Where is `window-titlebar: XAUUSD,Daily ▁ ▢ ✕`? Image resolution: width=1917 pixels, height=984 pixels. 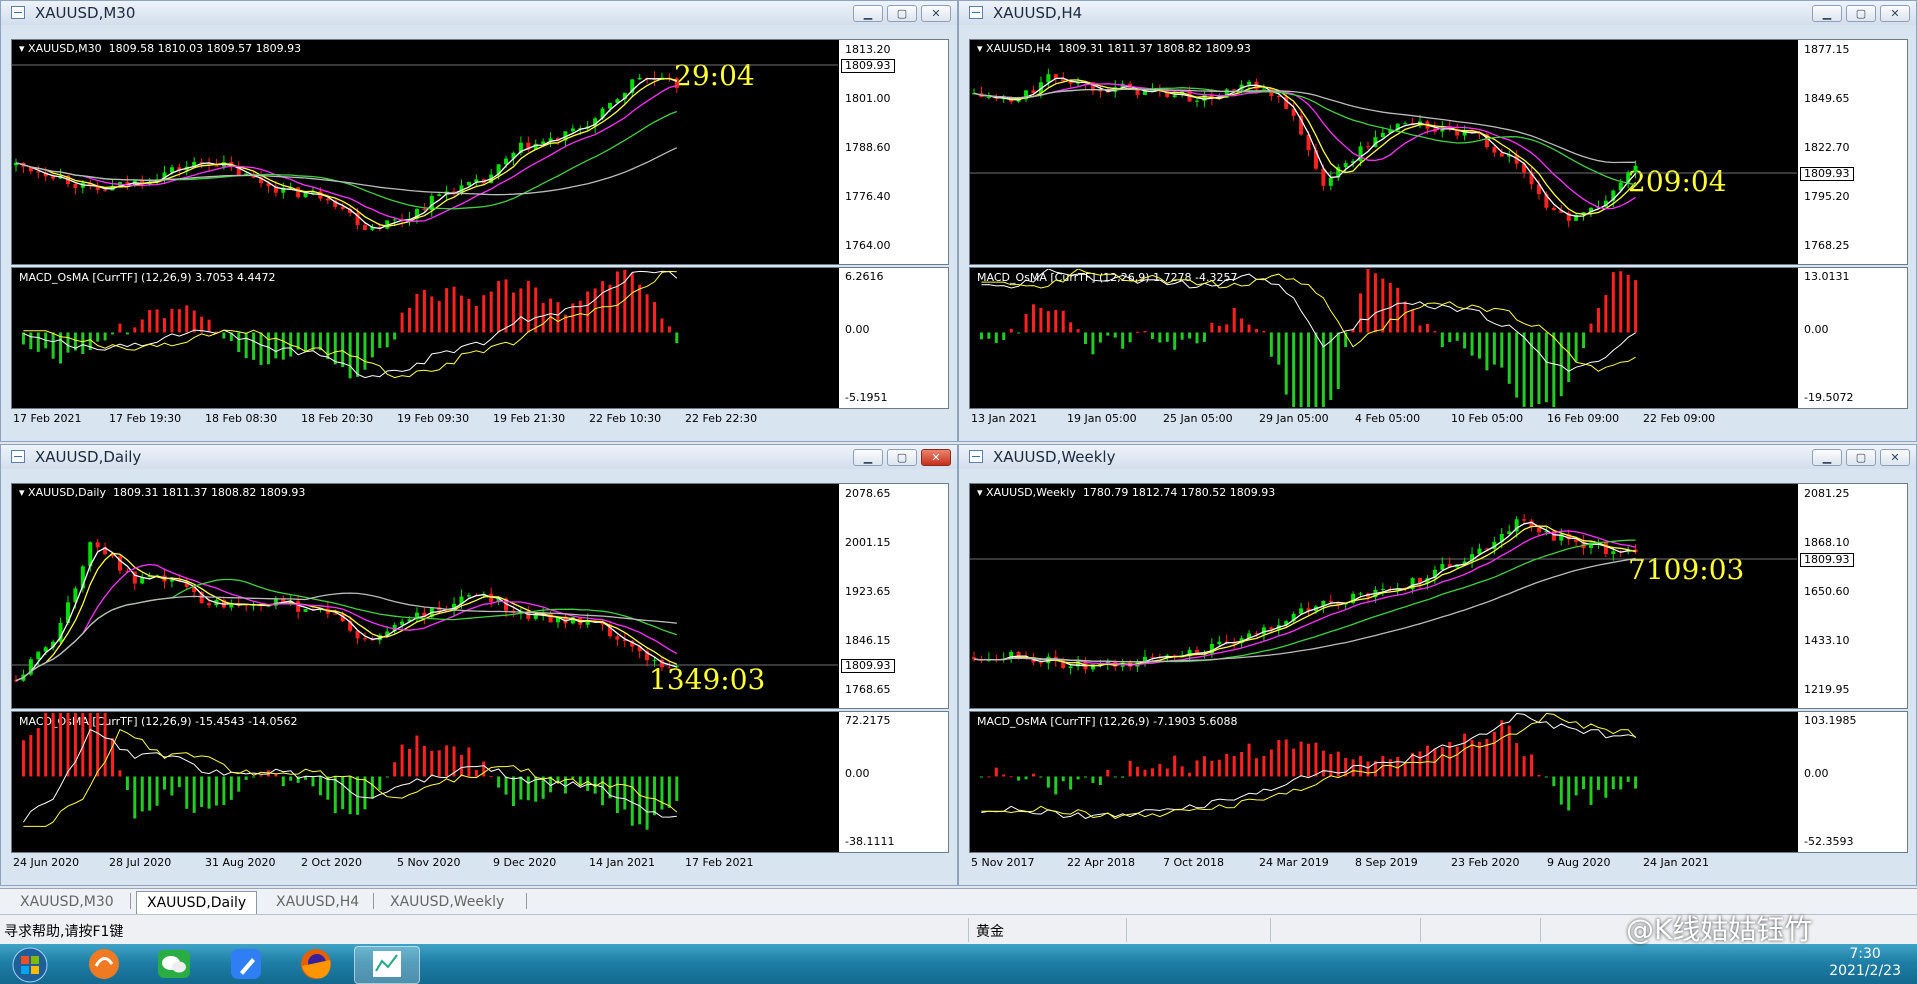 window-titlebar: XAUUSD,Daily ▁ ▢ ✕ is located at coordinates (479, 457).